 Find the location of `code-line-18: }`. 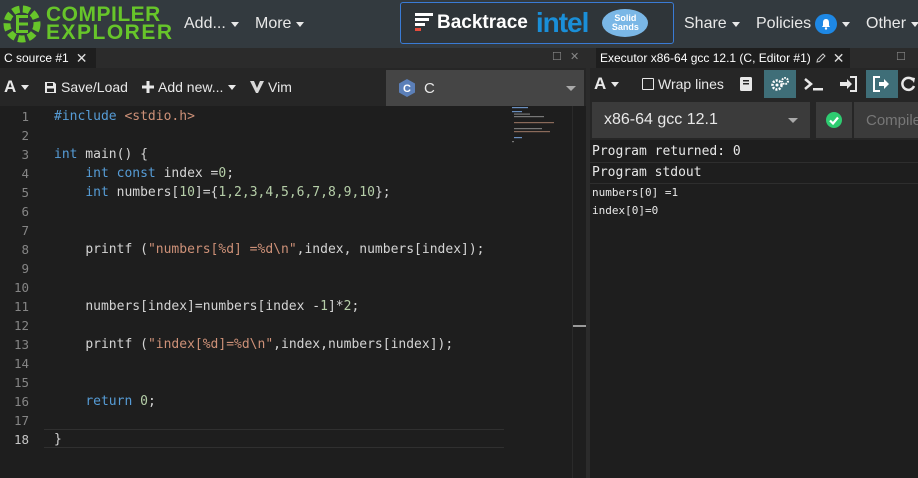

code-line-18: } is located at coordinates (58, 439).